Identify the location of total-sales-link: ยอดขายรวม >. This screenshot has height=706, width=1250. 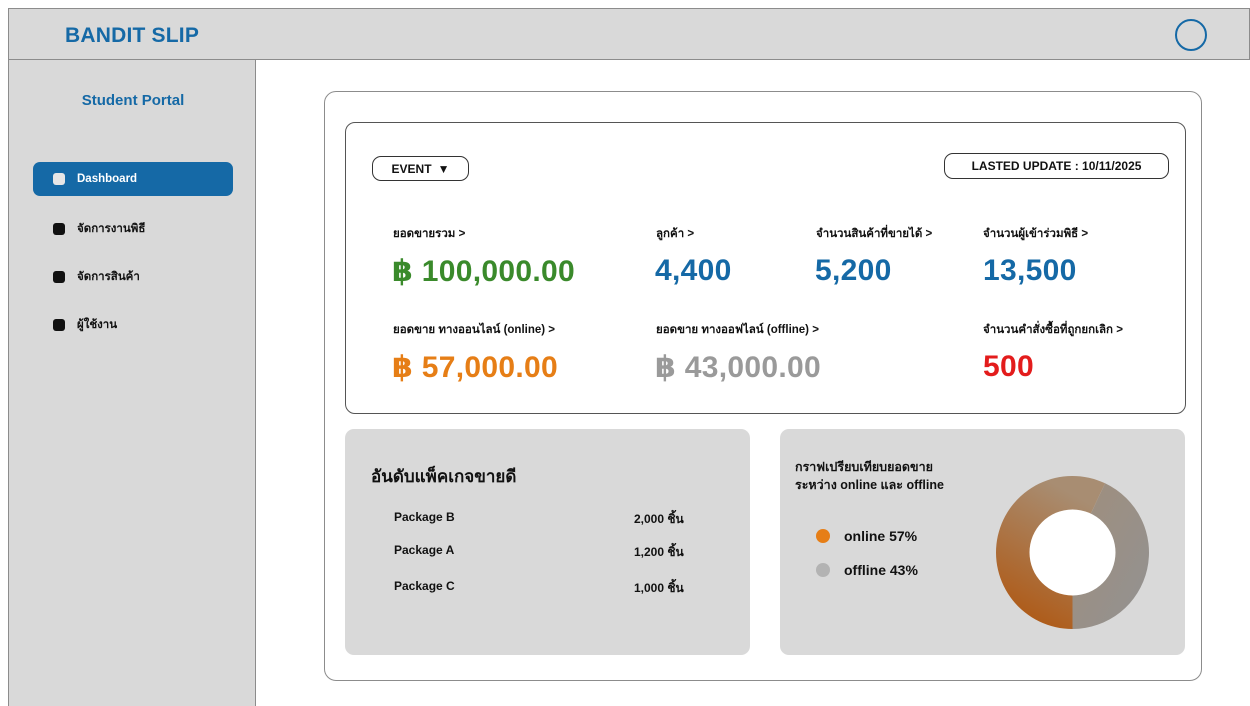
(429, 234).